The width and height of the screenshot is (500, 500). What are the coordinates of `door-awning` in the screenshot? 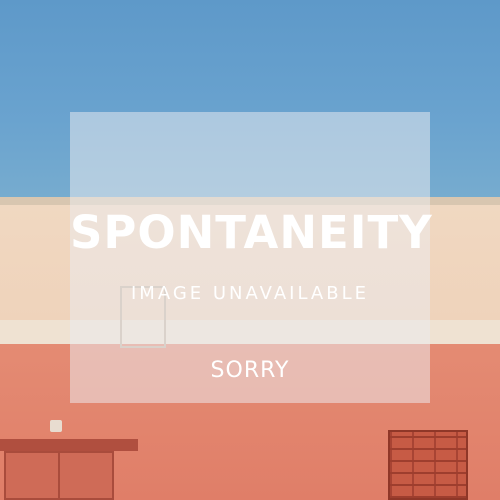 It's located at (69, 445).